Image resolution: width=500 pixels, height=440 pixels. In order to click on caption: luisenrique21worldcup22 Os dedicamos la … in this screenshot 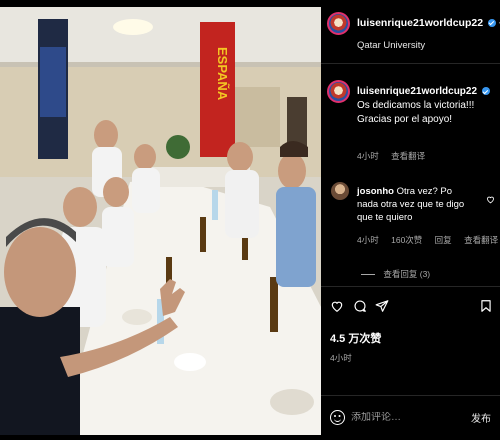, I will do `click(425, 106)`.